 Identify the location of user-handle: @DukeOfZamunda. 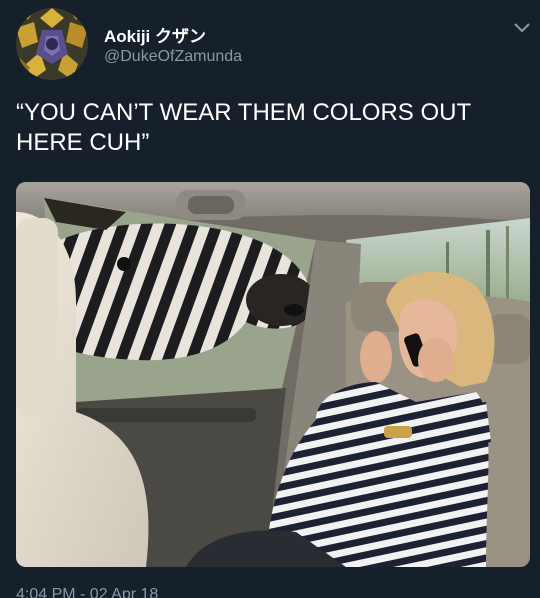
(173, 57).